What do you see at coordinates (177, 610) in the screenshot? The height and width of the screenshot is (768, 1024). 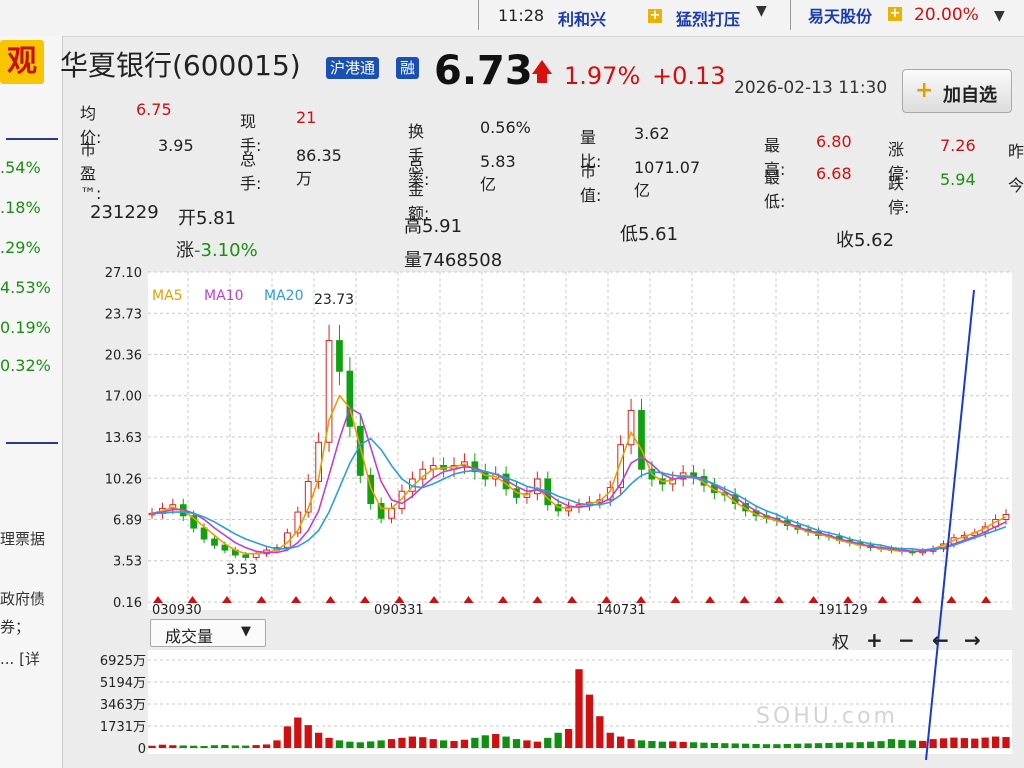 I see `x-tick-label: 030930` at bounding box center [177, 610].